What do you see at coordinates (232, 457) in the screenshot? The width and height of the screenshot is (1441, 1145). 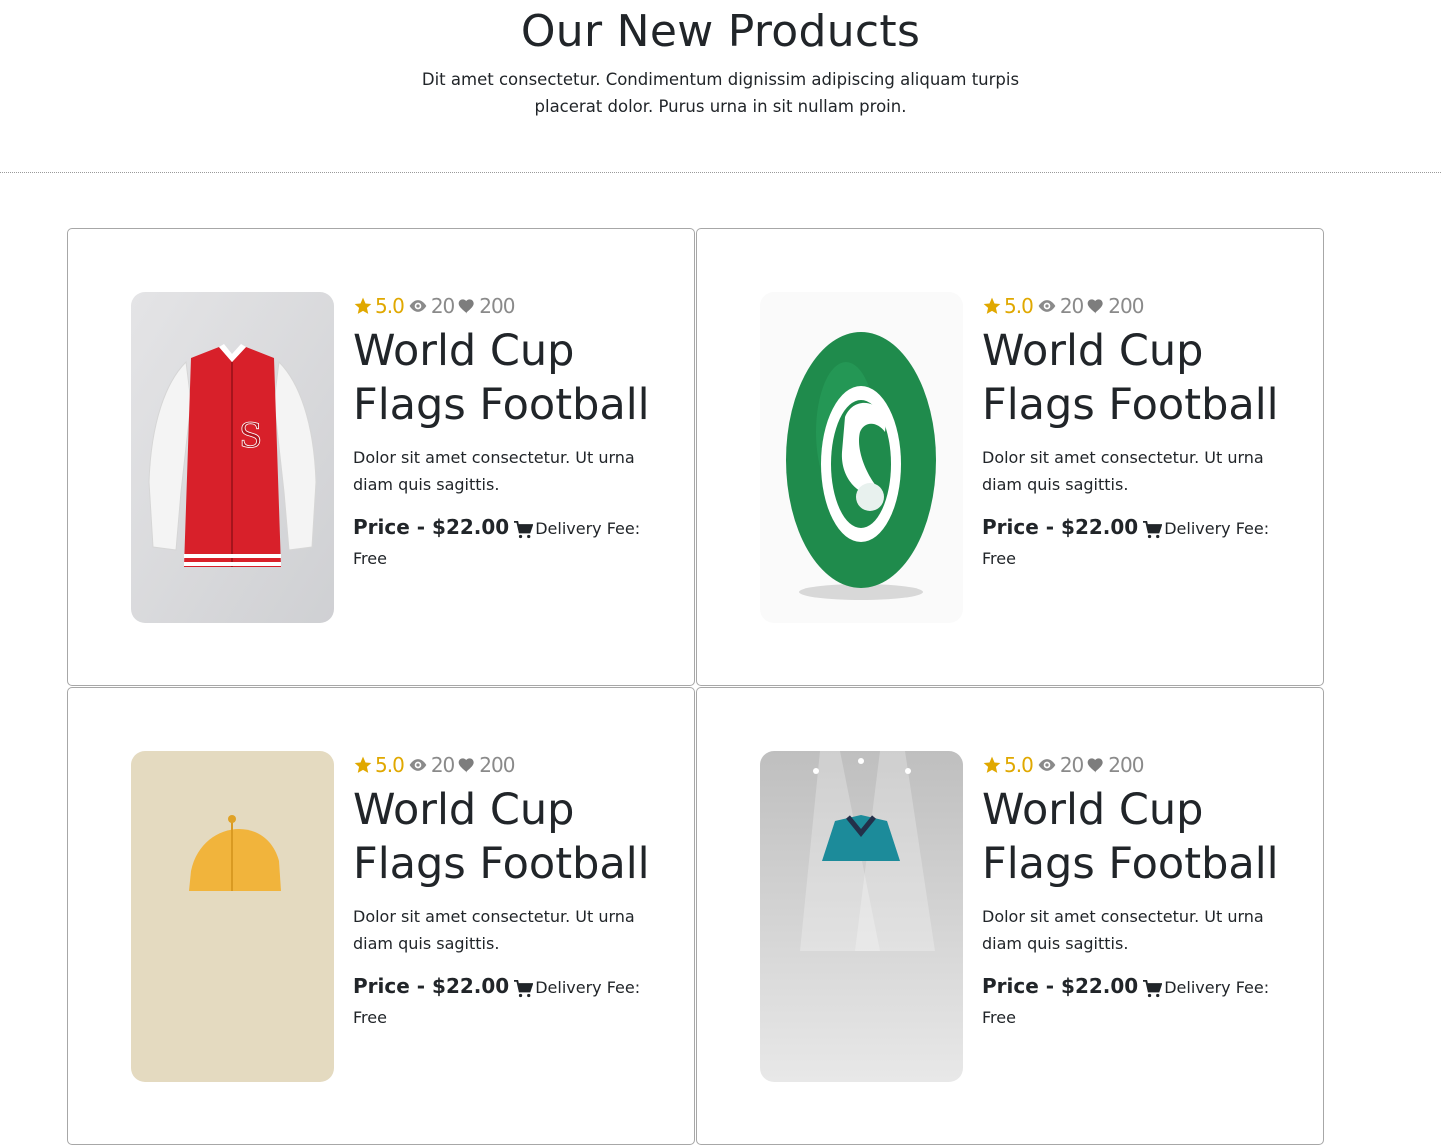 I see `product-image: S` at bounding box center [232, 457].